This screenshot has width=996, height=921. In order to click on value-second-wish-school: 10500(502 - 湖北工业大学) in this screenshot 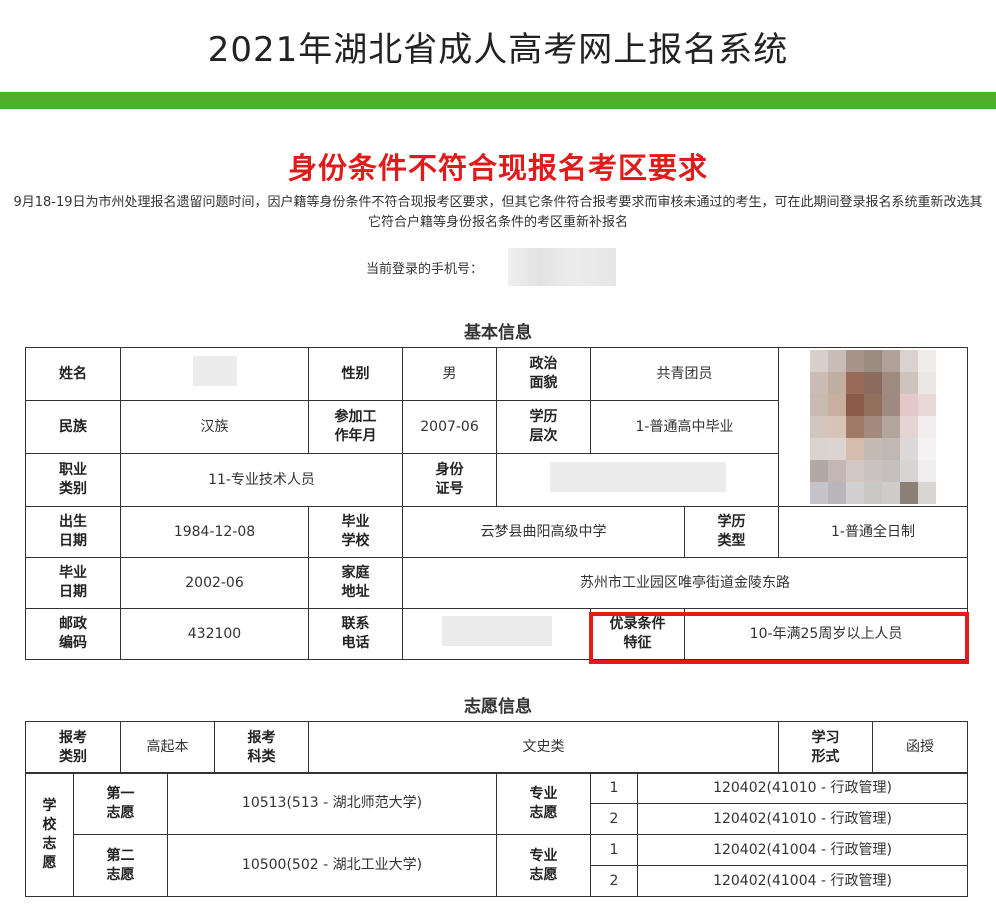, I will do `click(332, 865)`.